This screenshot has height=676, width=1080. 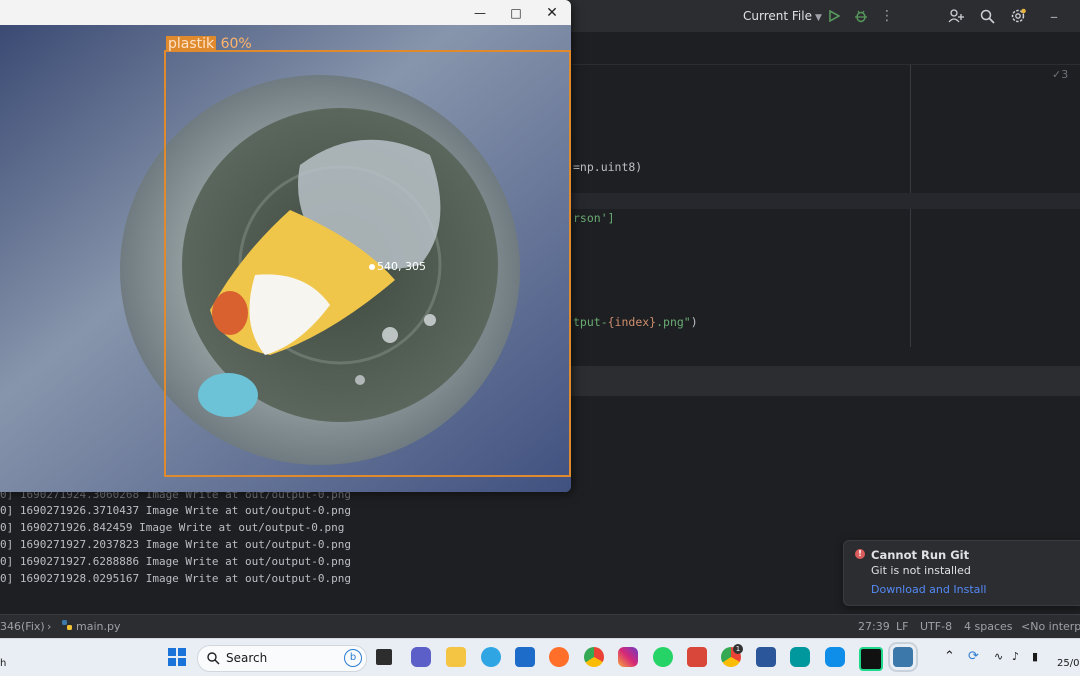 What do you see at coordinates (834, 16) in the screenshot?
I see `run-icon` at bounding box center [834, 16].